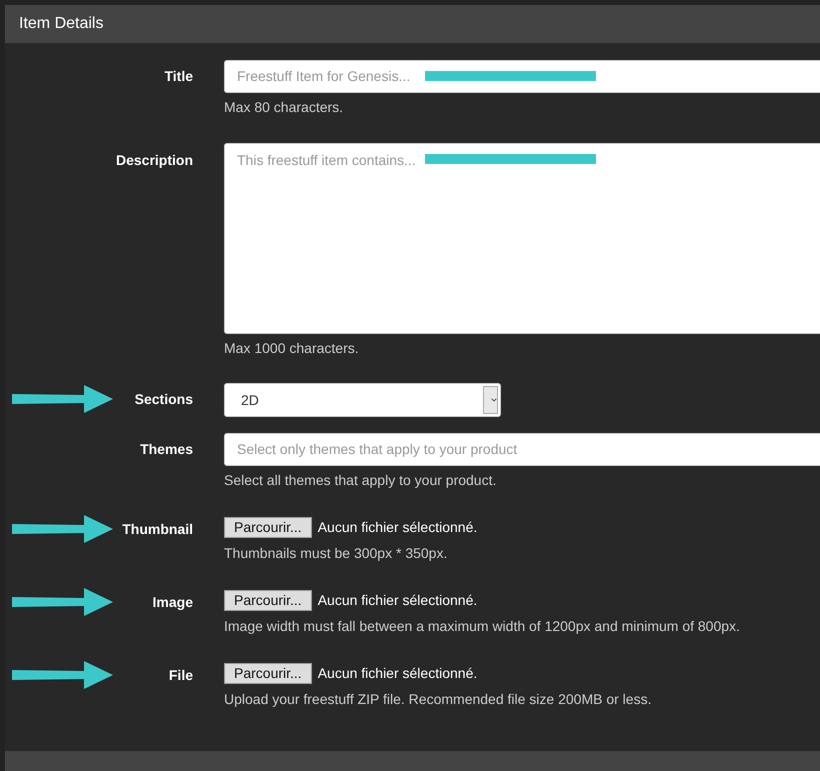  Describe the element at coordinates (292, 348) in the screenshot. I see `help-text: Max 1000 characters.` at that location.